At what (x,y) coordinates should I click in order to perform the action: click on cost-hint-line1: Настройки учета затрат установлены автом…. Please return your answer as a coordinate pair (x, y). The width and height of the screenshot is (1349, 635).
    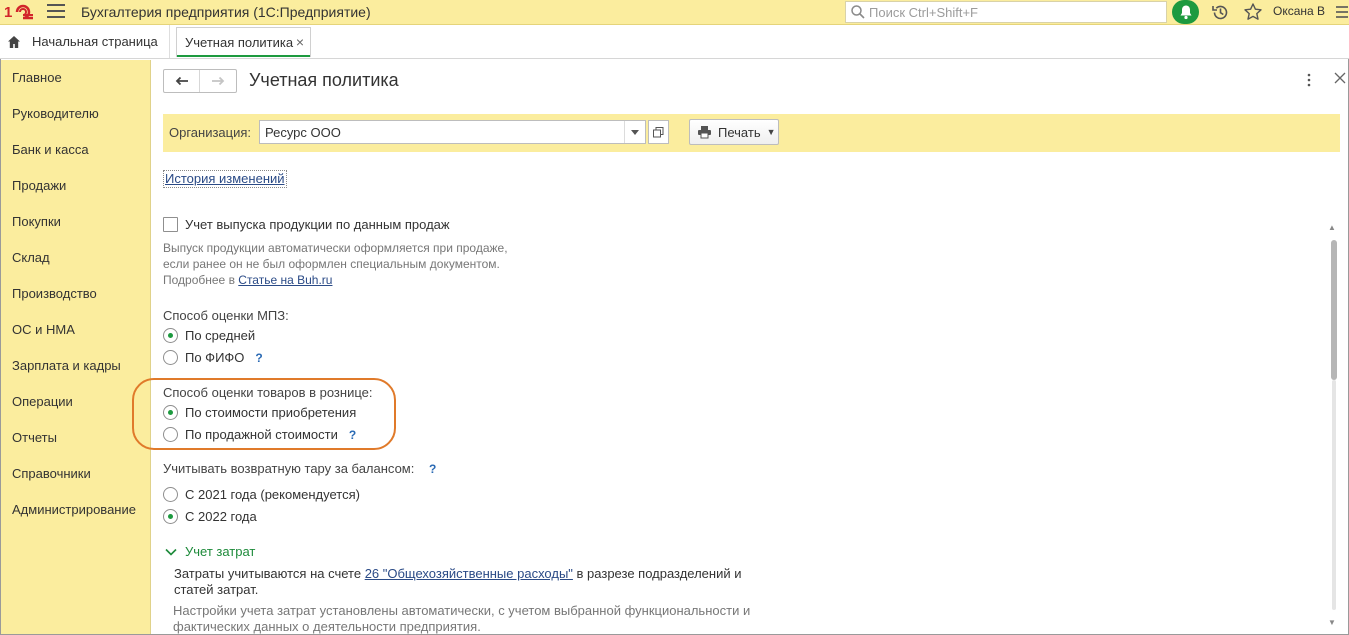
    Looking at the image, I should click on (462, 610).